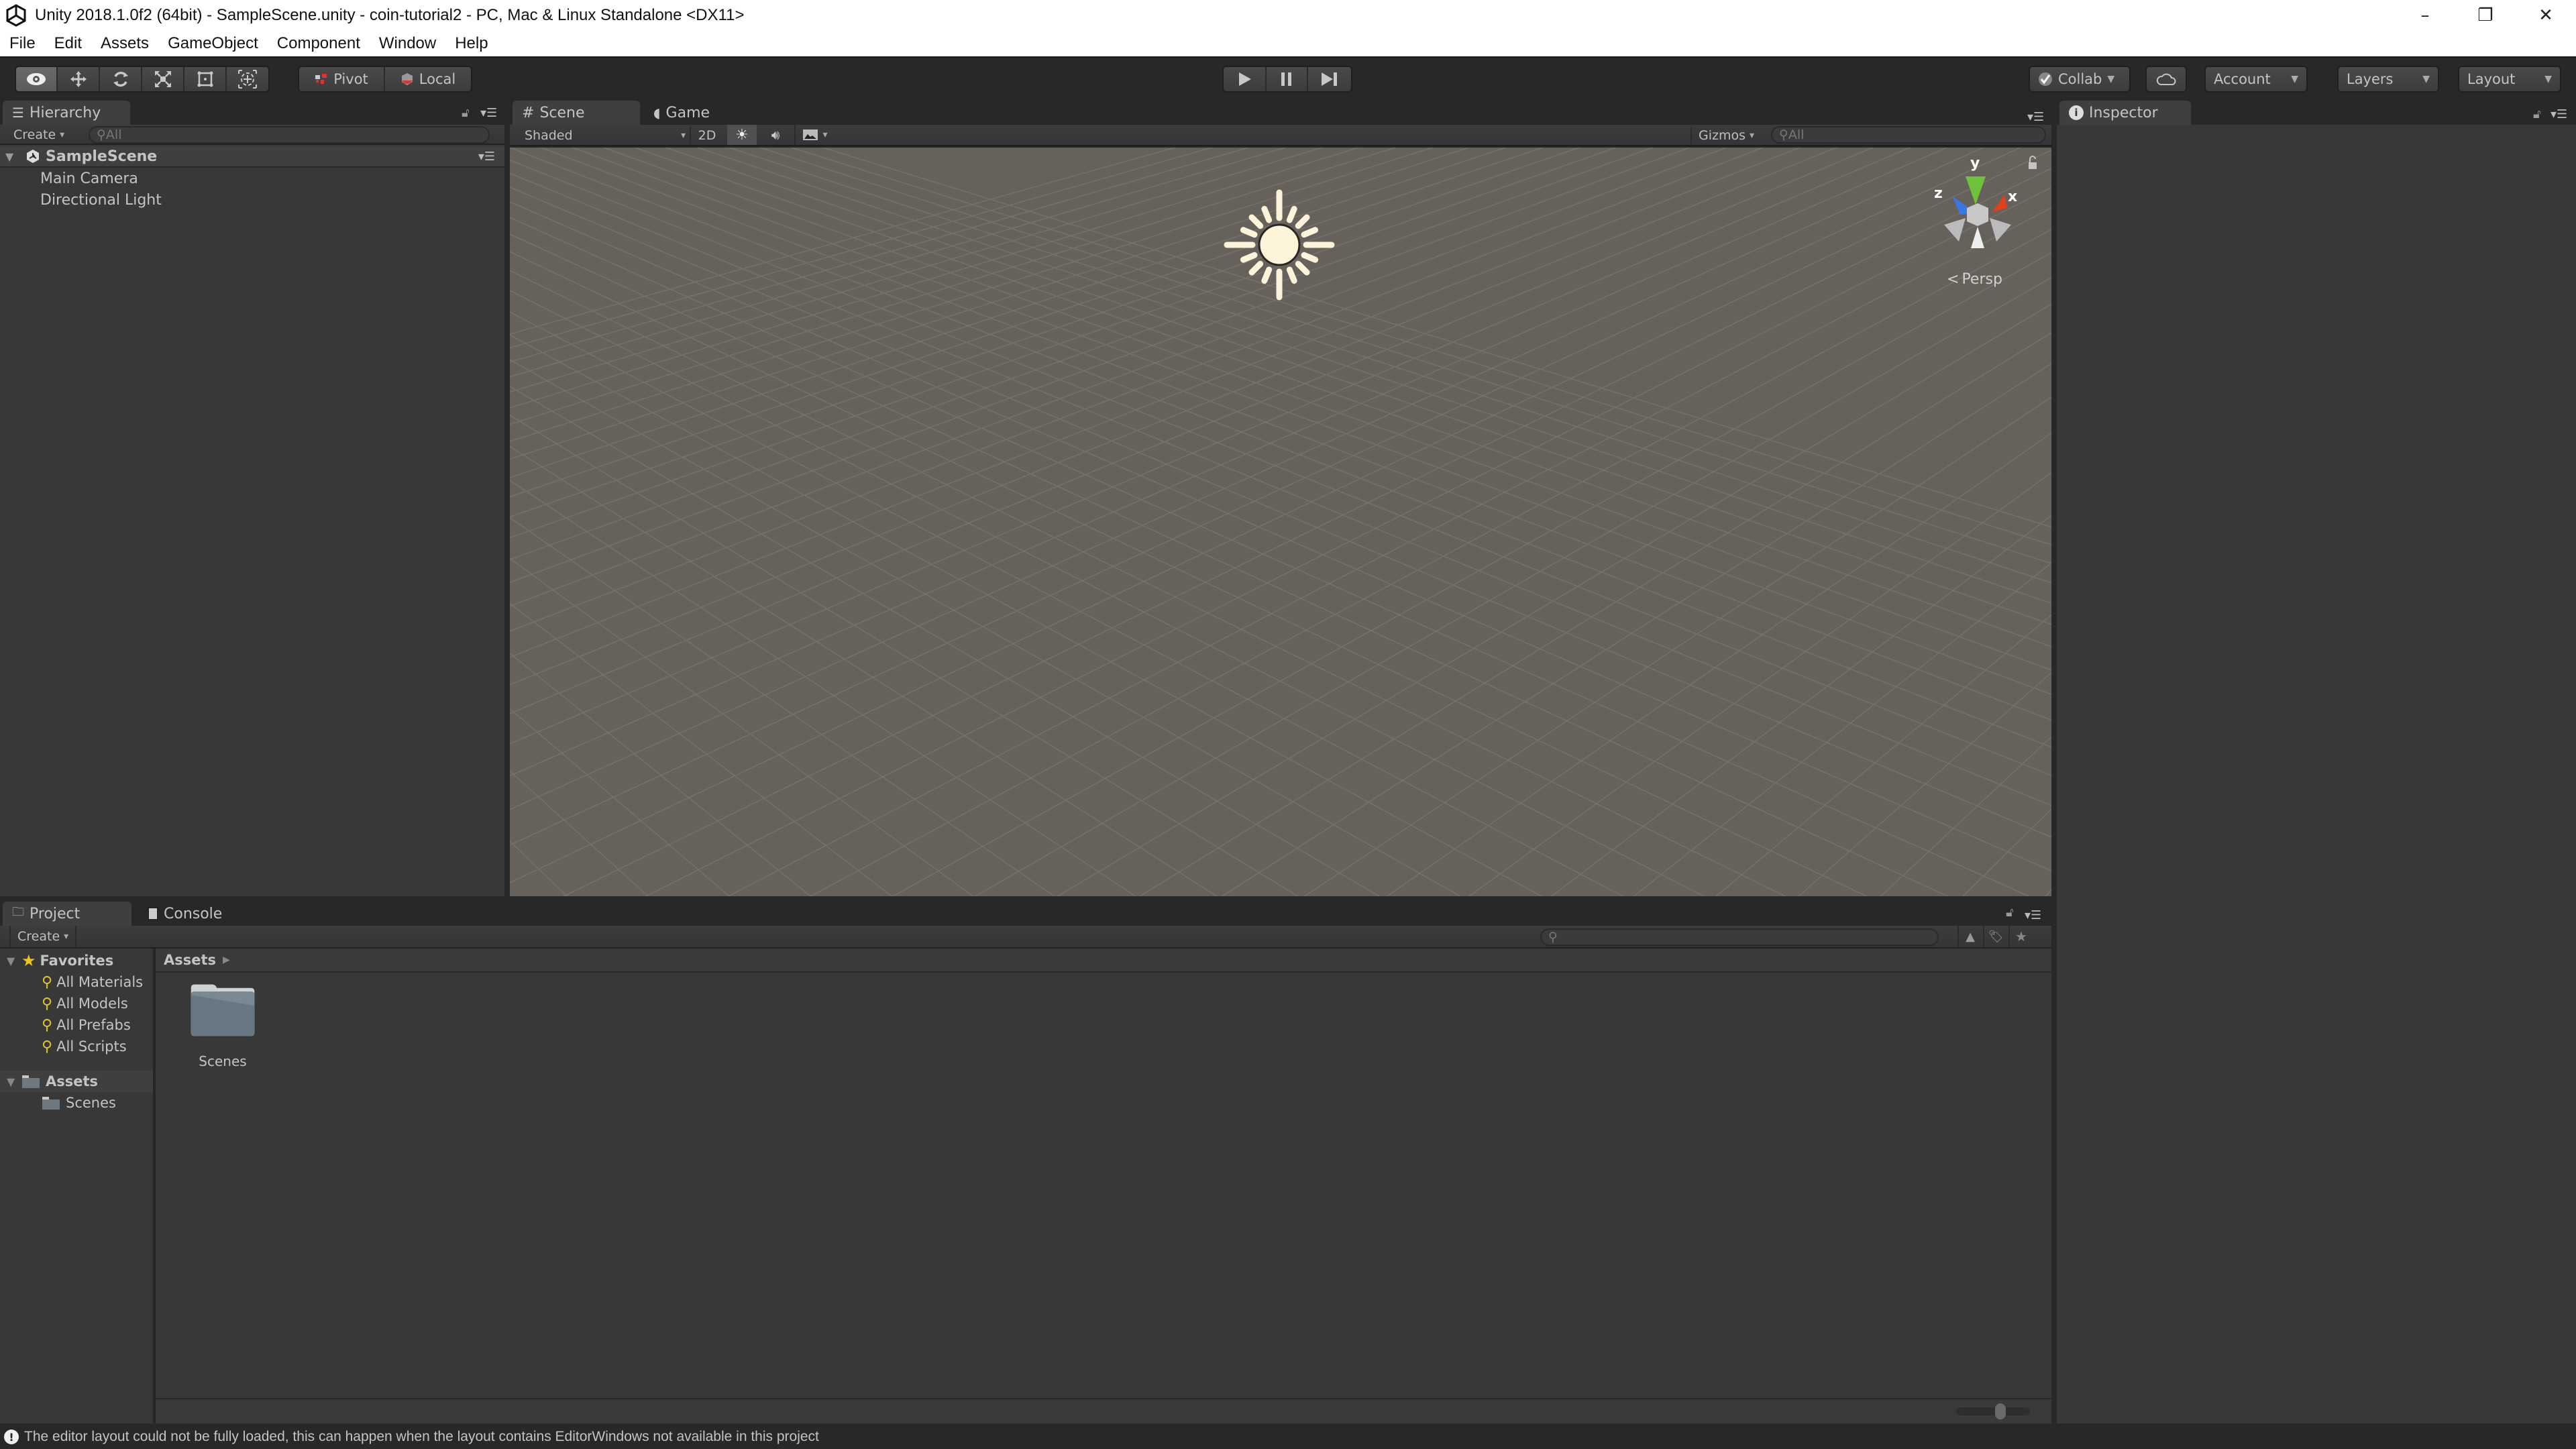 This screenshot has height=1449, width=2576. I want to click on scale-tool-button, so click(163, 79).